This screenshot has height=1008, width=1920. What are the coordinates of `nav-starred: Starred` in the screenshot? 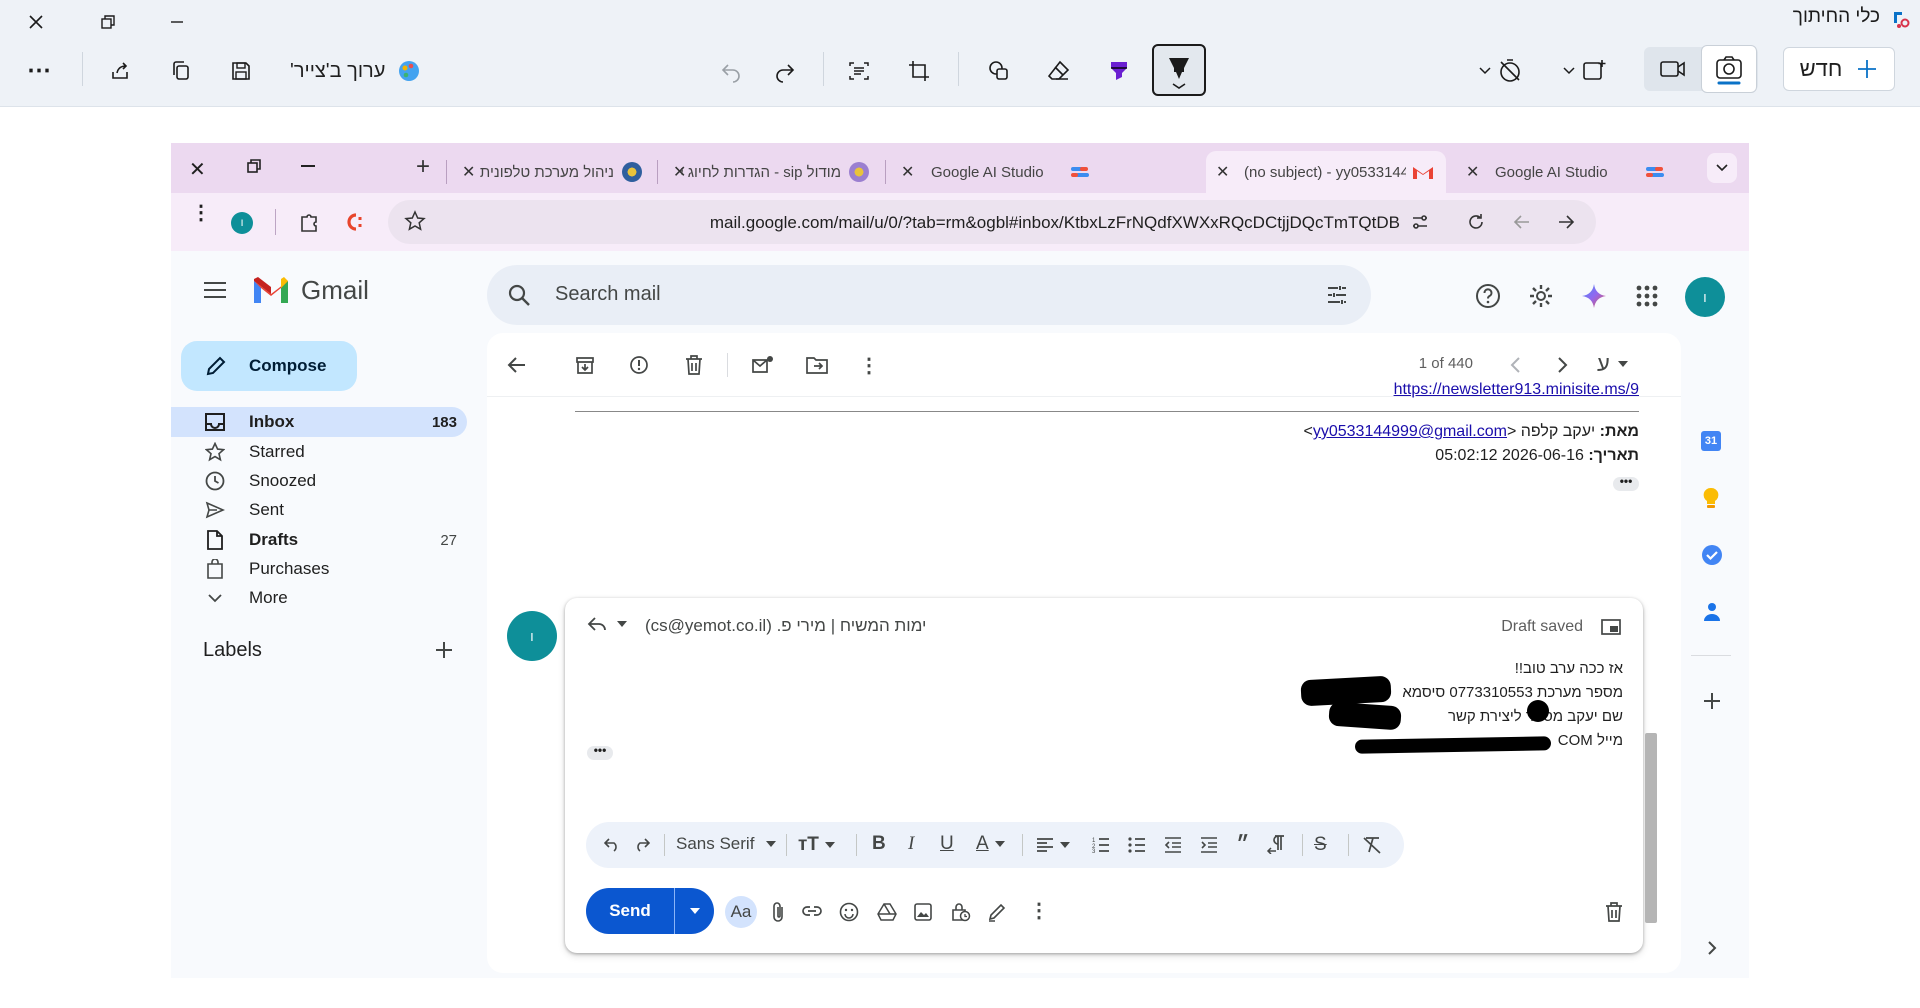 It's located at (319, 452).